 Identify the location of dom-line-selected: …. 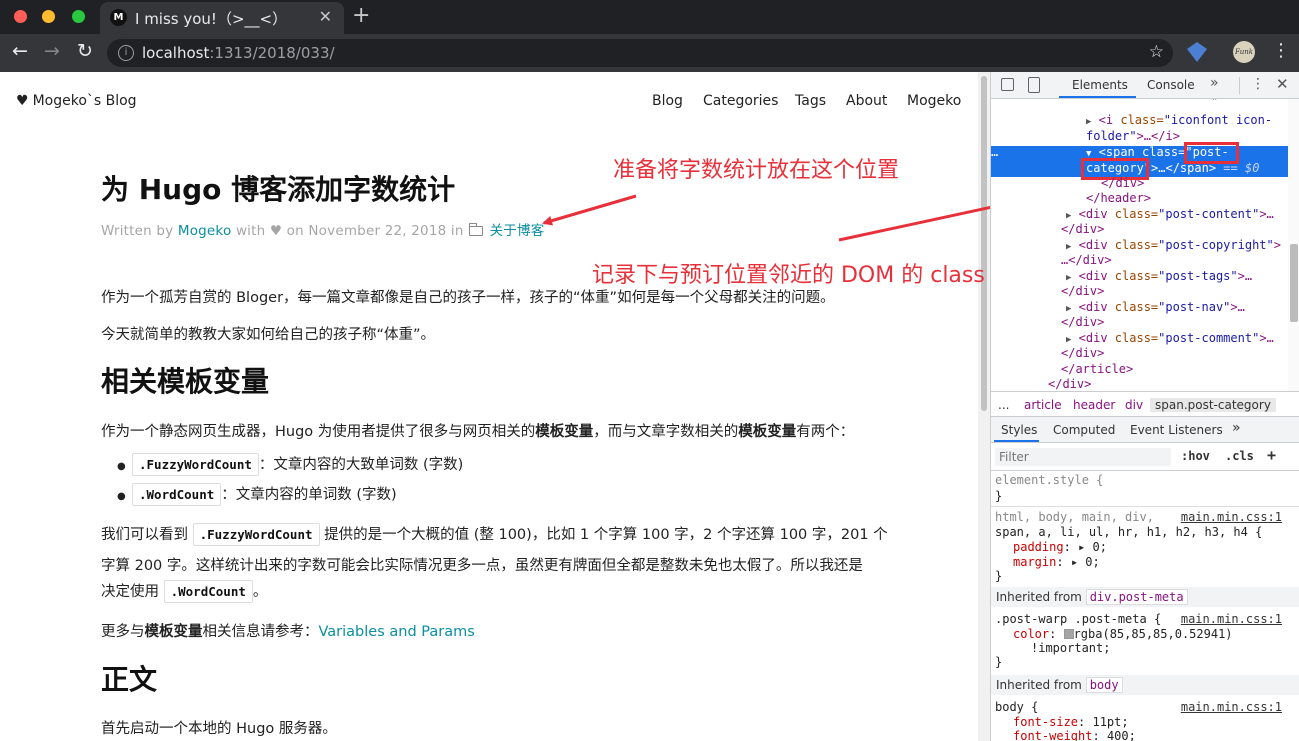
(994, 153).